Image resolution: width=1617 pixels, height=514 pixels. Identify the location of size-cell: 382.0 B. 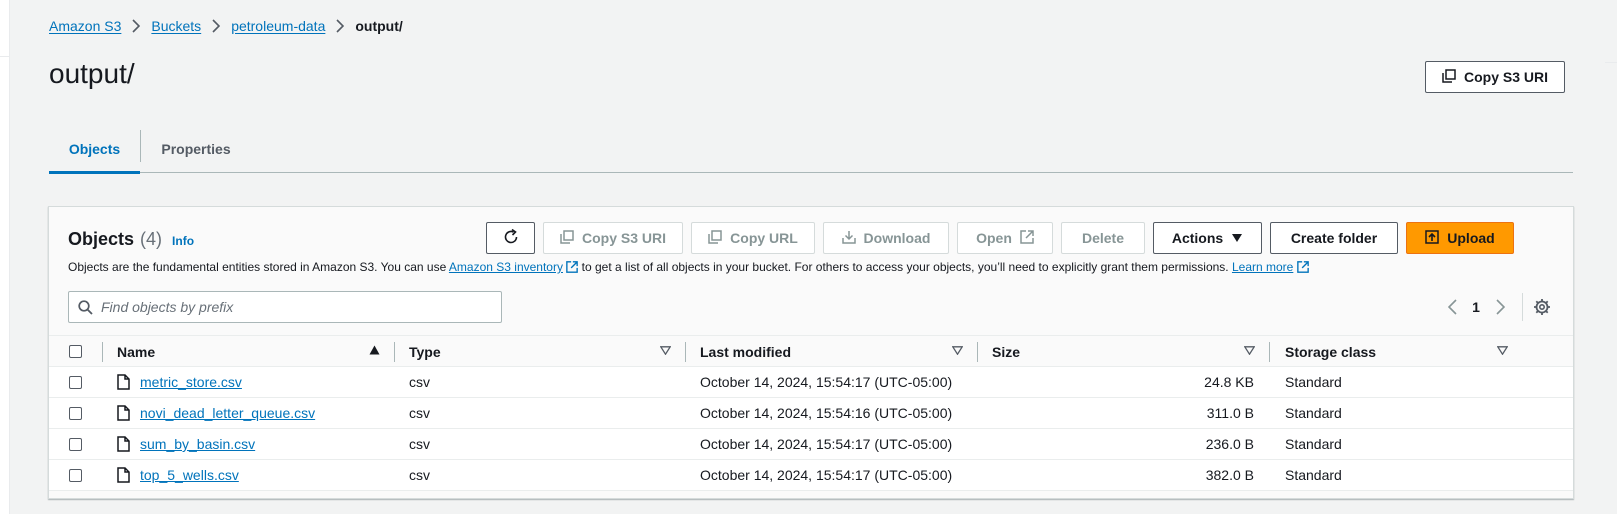
(1229, 475).